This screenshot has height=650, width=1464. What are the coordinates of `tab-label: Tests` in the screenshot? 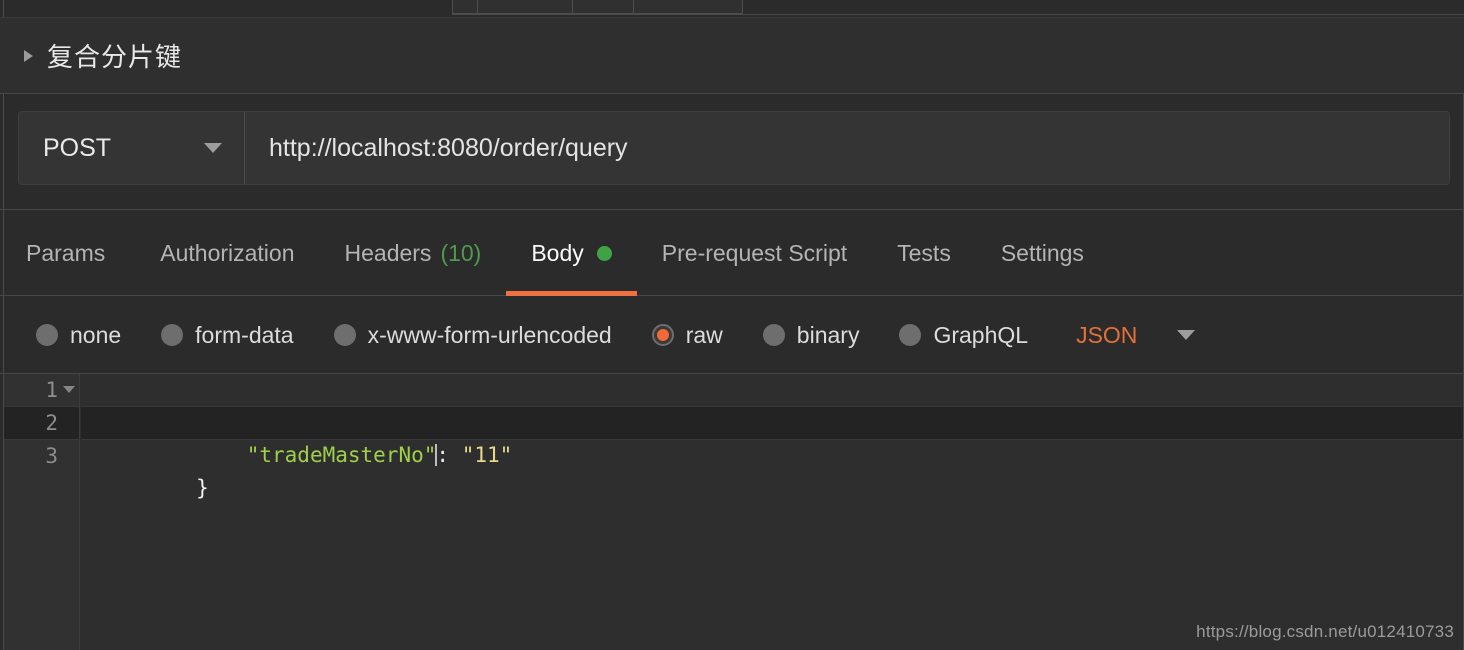 It's located at (924, 252).